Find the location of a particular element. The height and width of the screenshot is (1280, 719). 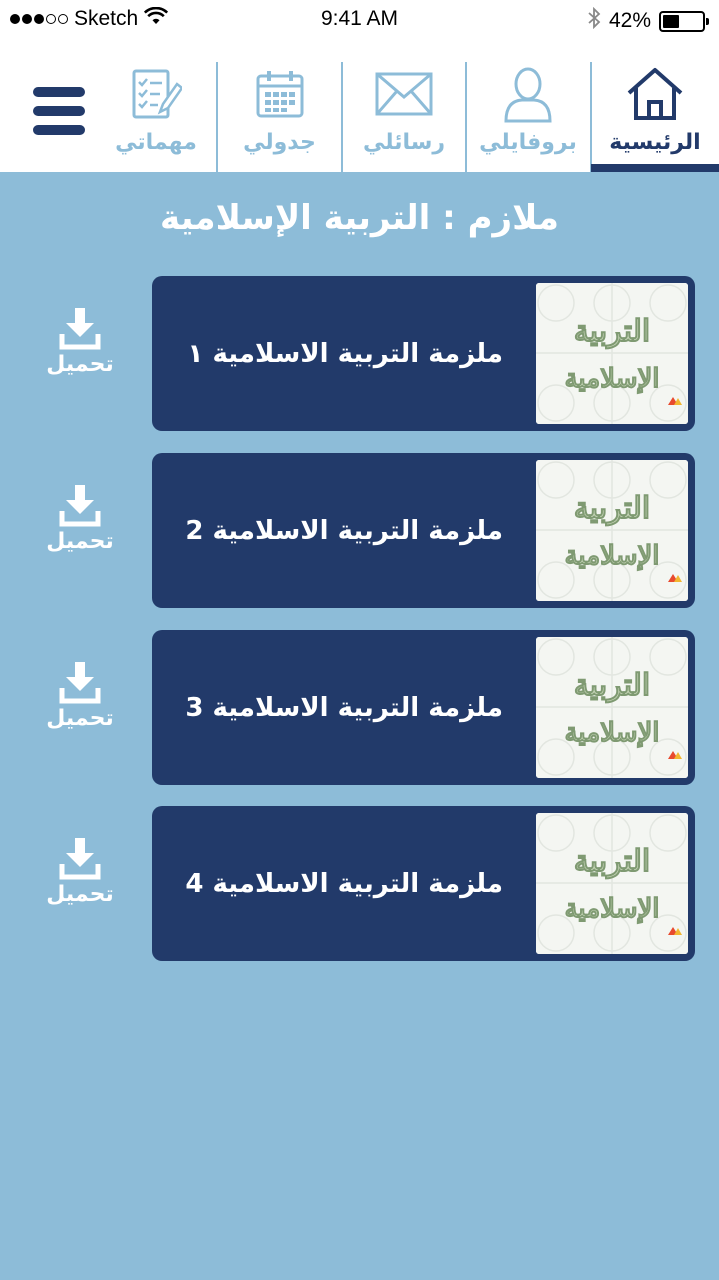

page-title: ملازم : التربية الإسلامية is located at coordinates (359, 218).